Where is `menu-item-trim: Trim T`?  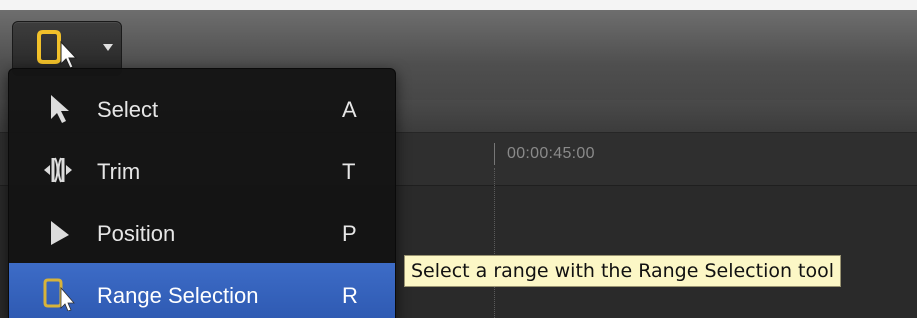
menu-item-trim: Trim T is located at coordinates (202, 170).